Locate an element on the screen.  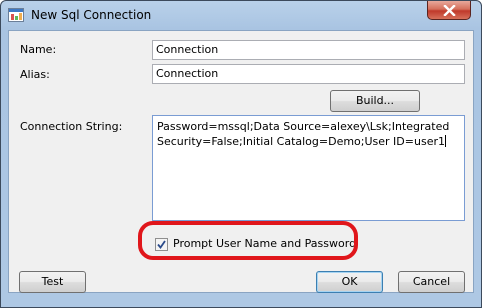
annotation-highlight is located at coordinates (248, 240).